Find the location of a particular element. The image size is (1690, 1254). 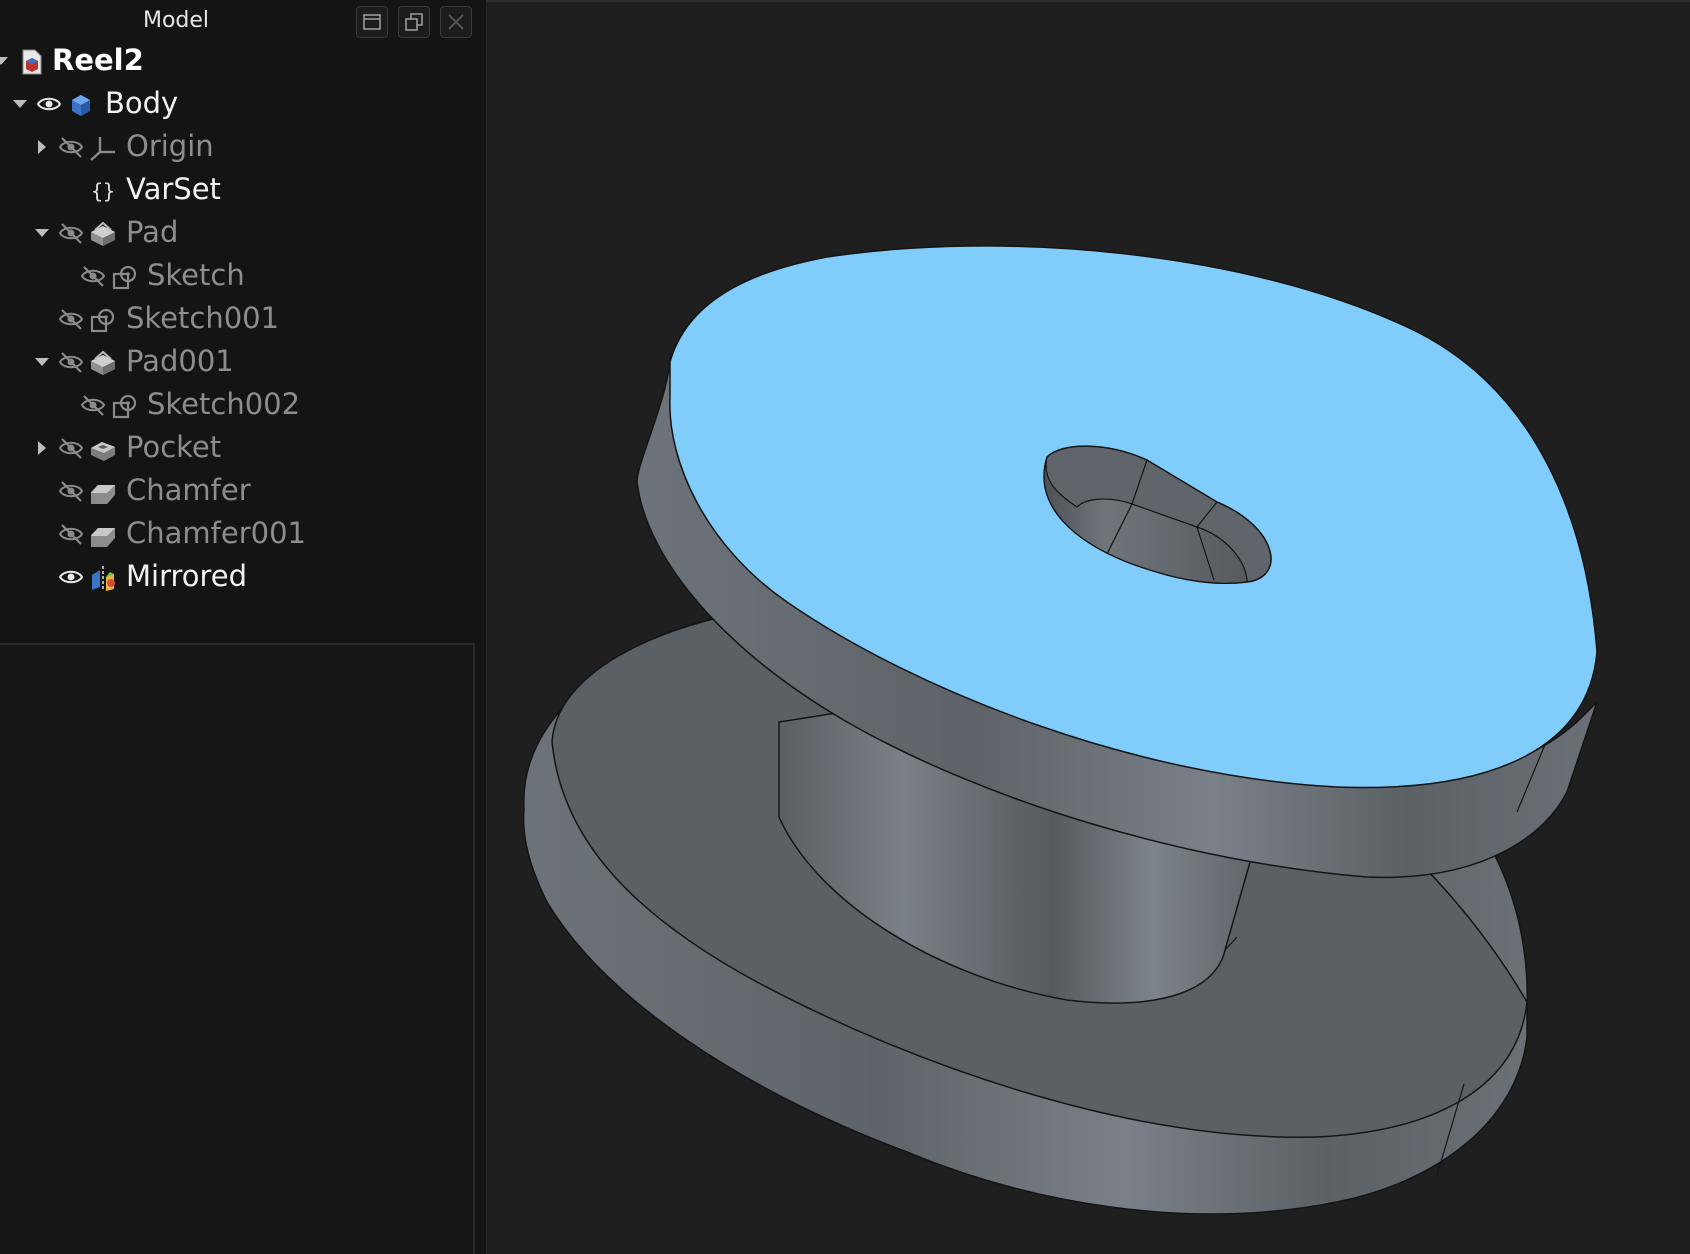

float-panel-button is located at coordinates (414, 22).